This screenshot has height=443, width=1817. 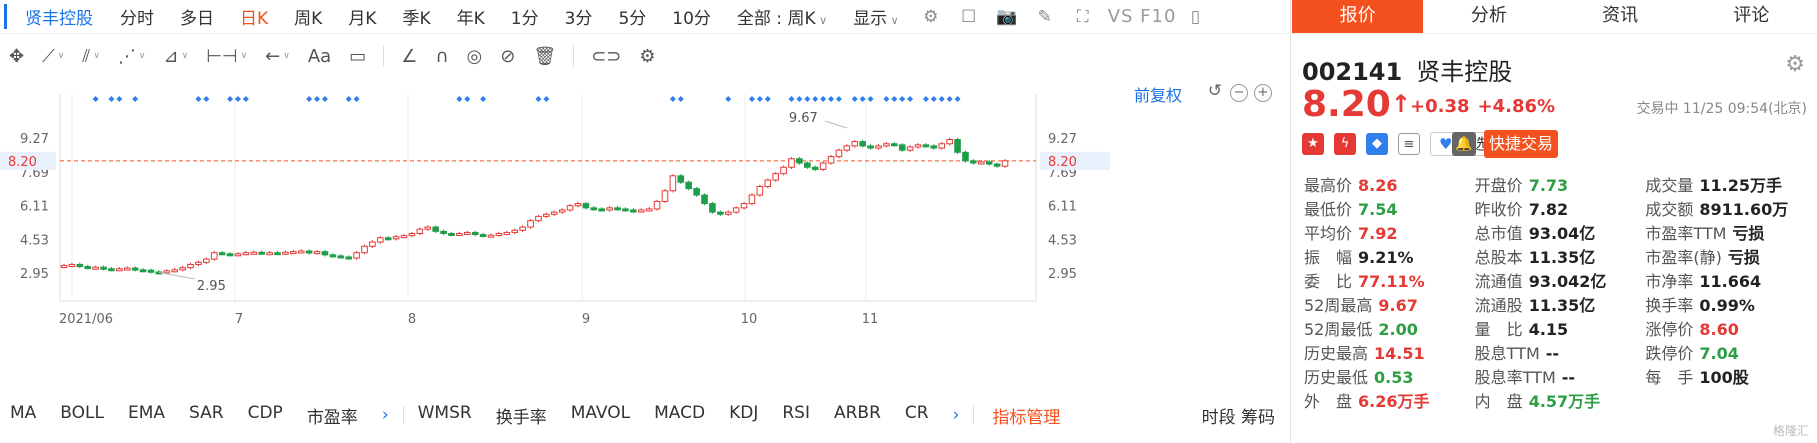 What do you see at coordinates (876, 16) in the screenshot?
I see `display-select: 显示` at bounding box center [876, 16].